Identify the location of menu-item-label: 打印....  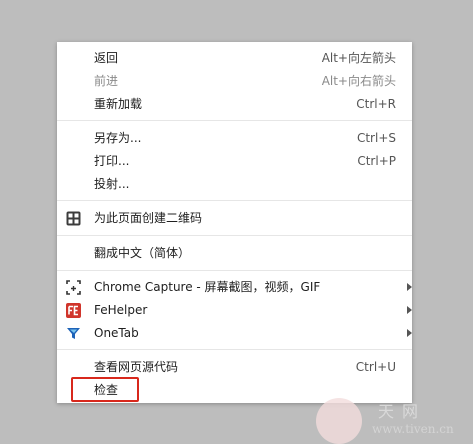
(112, 161).